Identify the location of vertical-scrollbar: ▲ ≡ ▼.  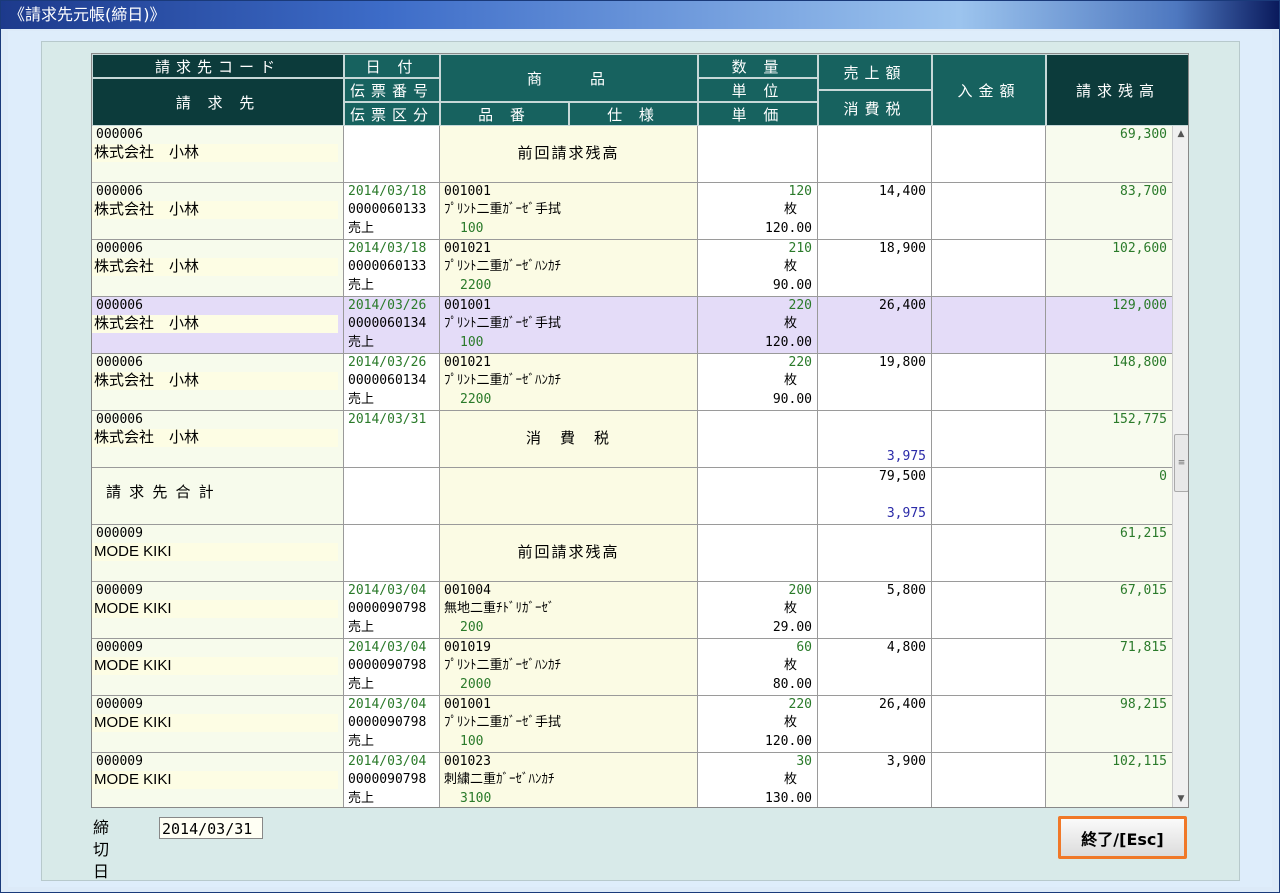
(1180, 466).